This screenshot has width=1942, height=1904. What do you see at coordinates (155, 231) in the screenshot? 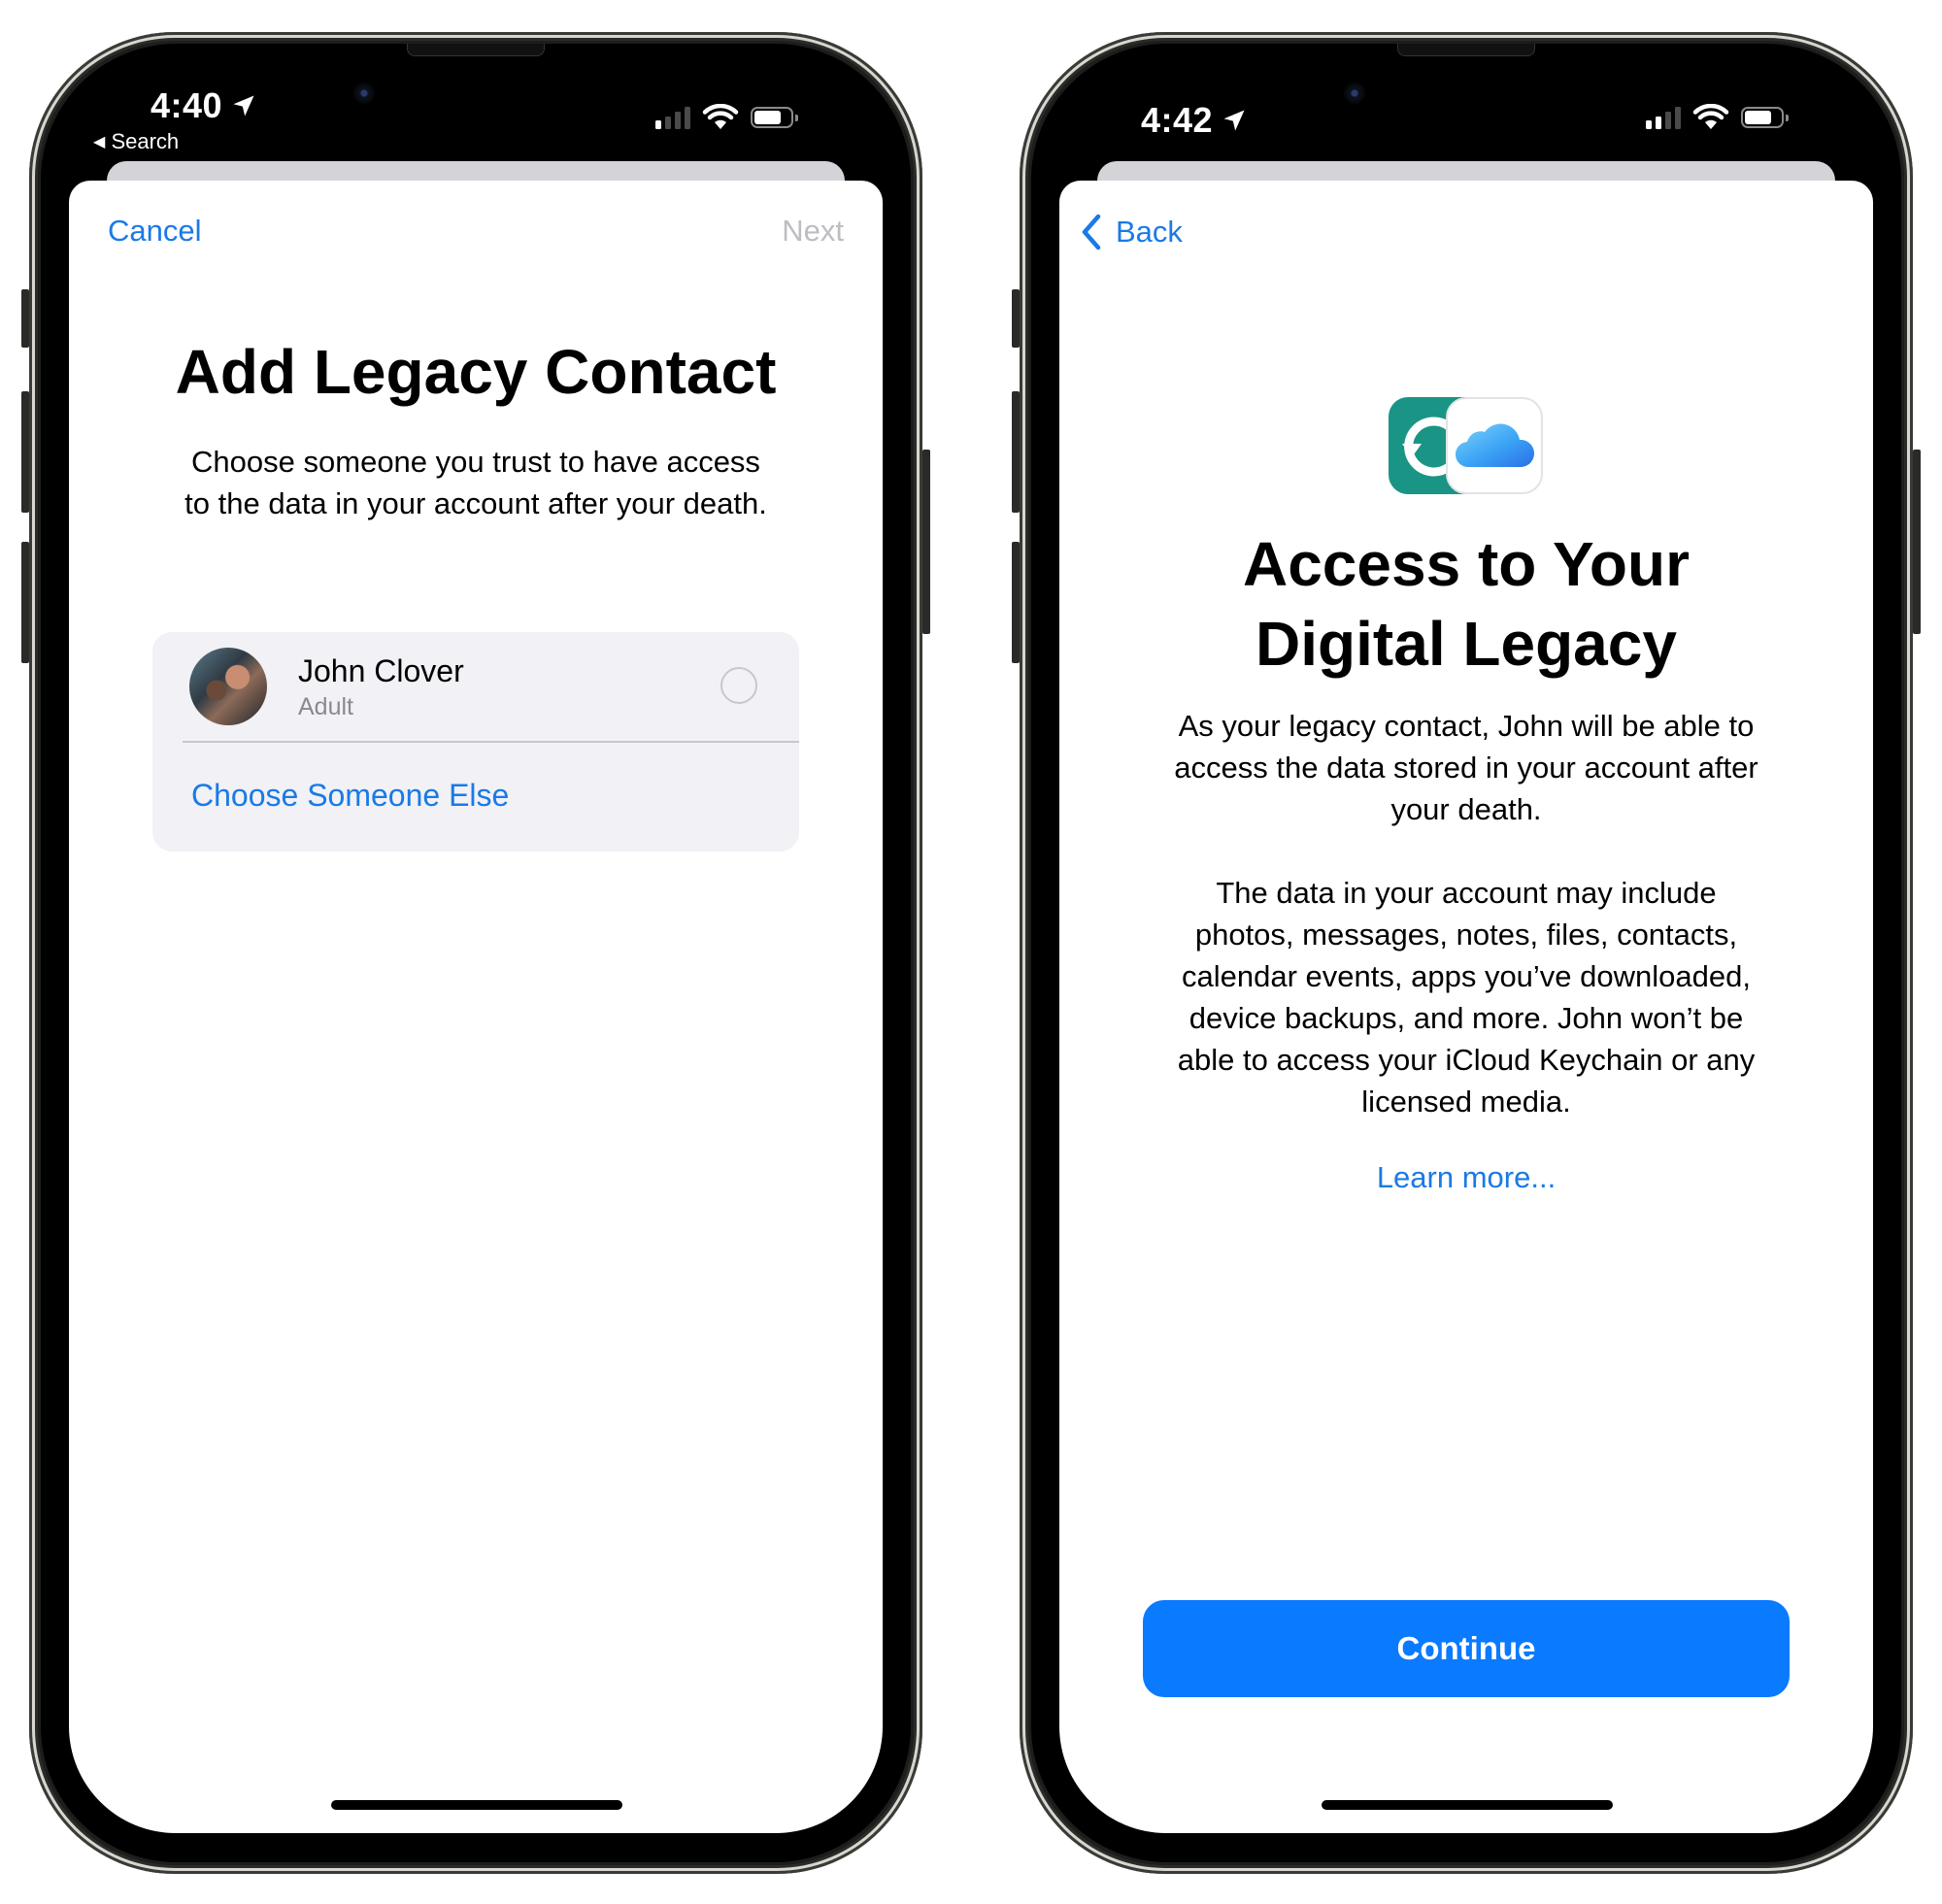
I see `cancel-button: Cancel` at bounding box center [155, 231].